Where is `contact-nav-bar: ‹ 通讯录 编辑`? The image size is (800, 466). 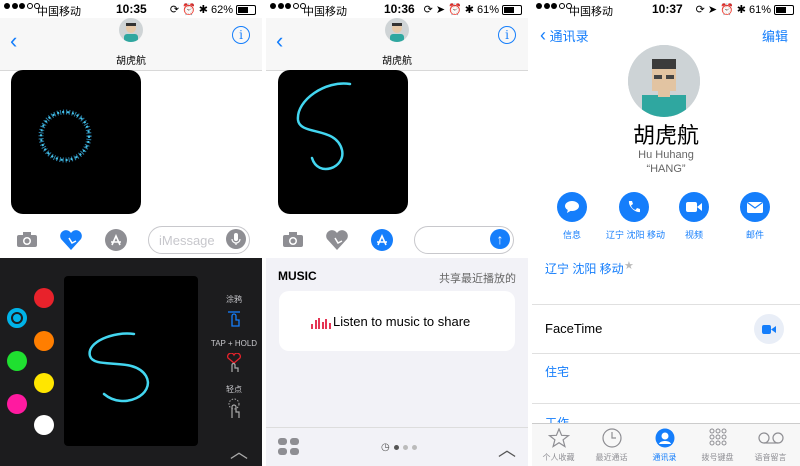
contact-nav-bar: ‹ 通讯录 编辑 is located at coordinates (666, 33).